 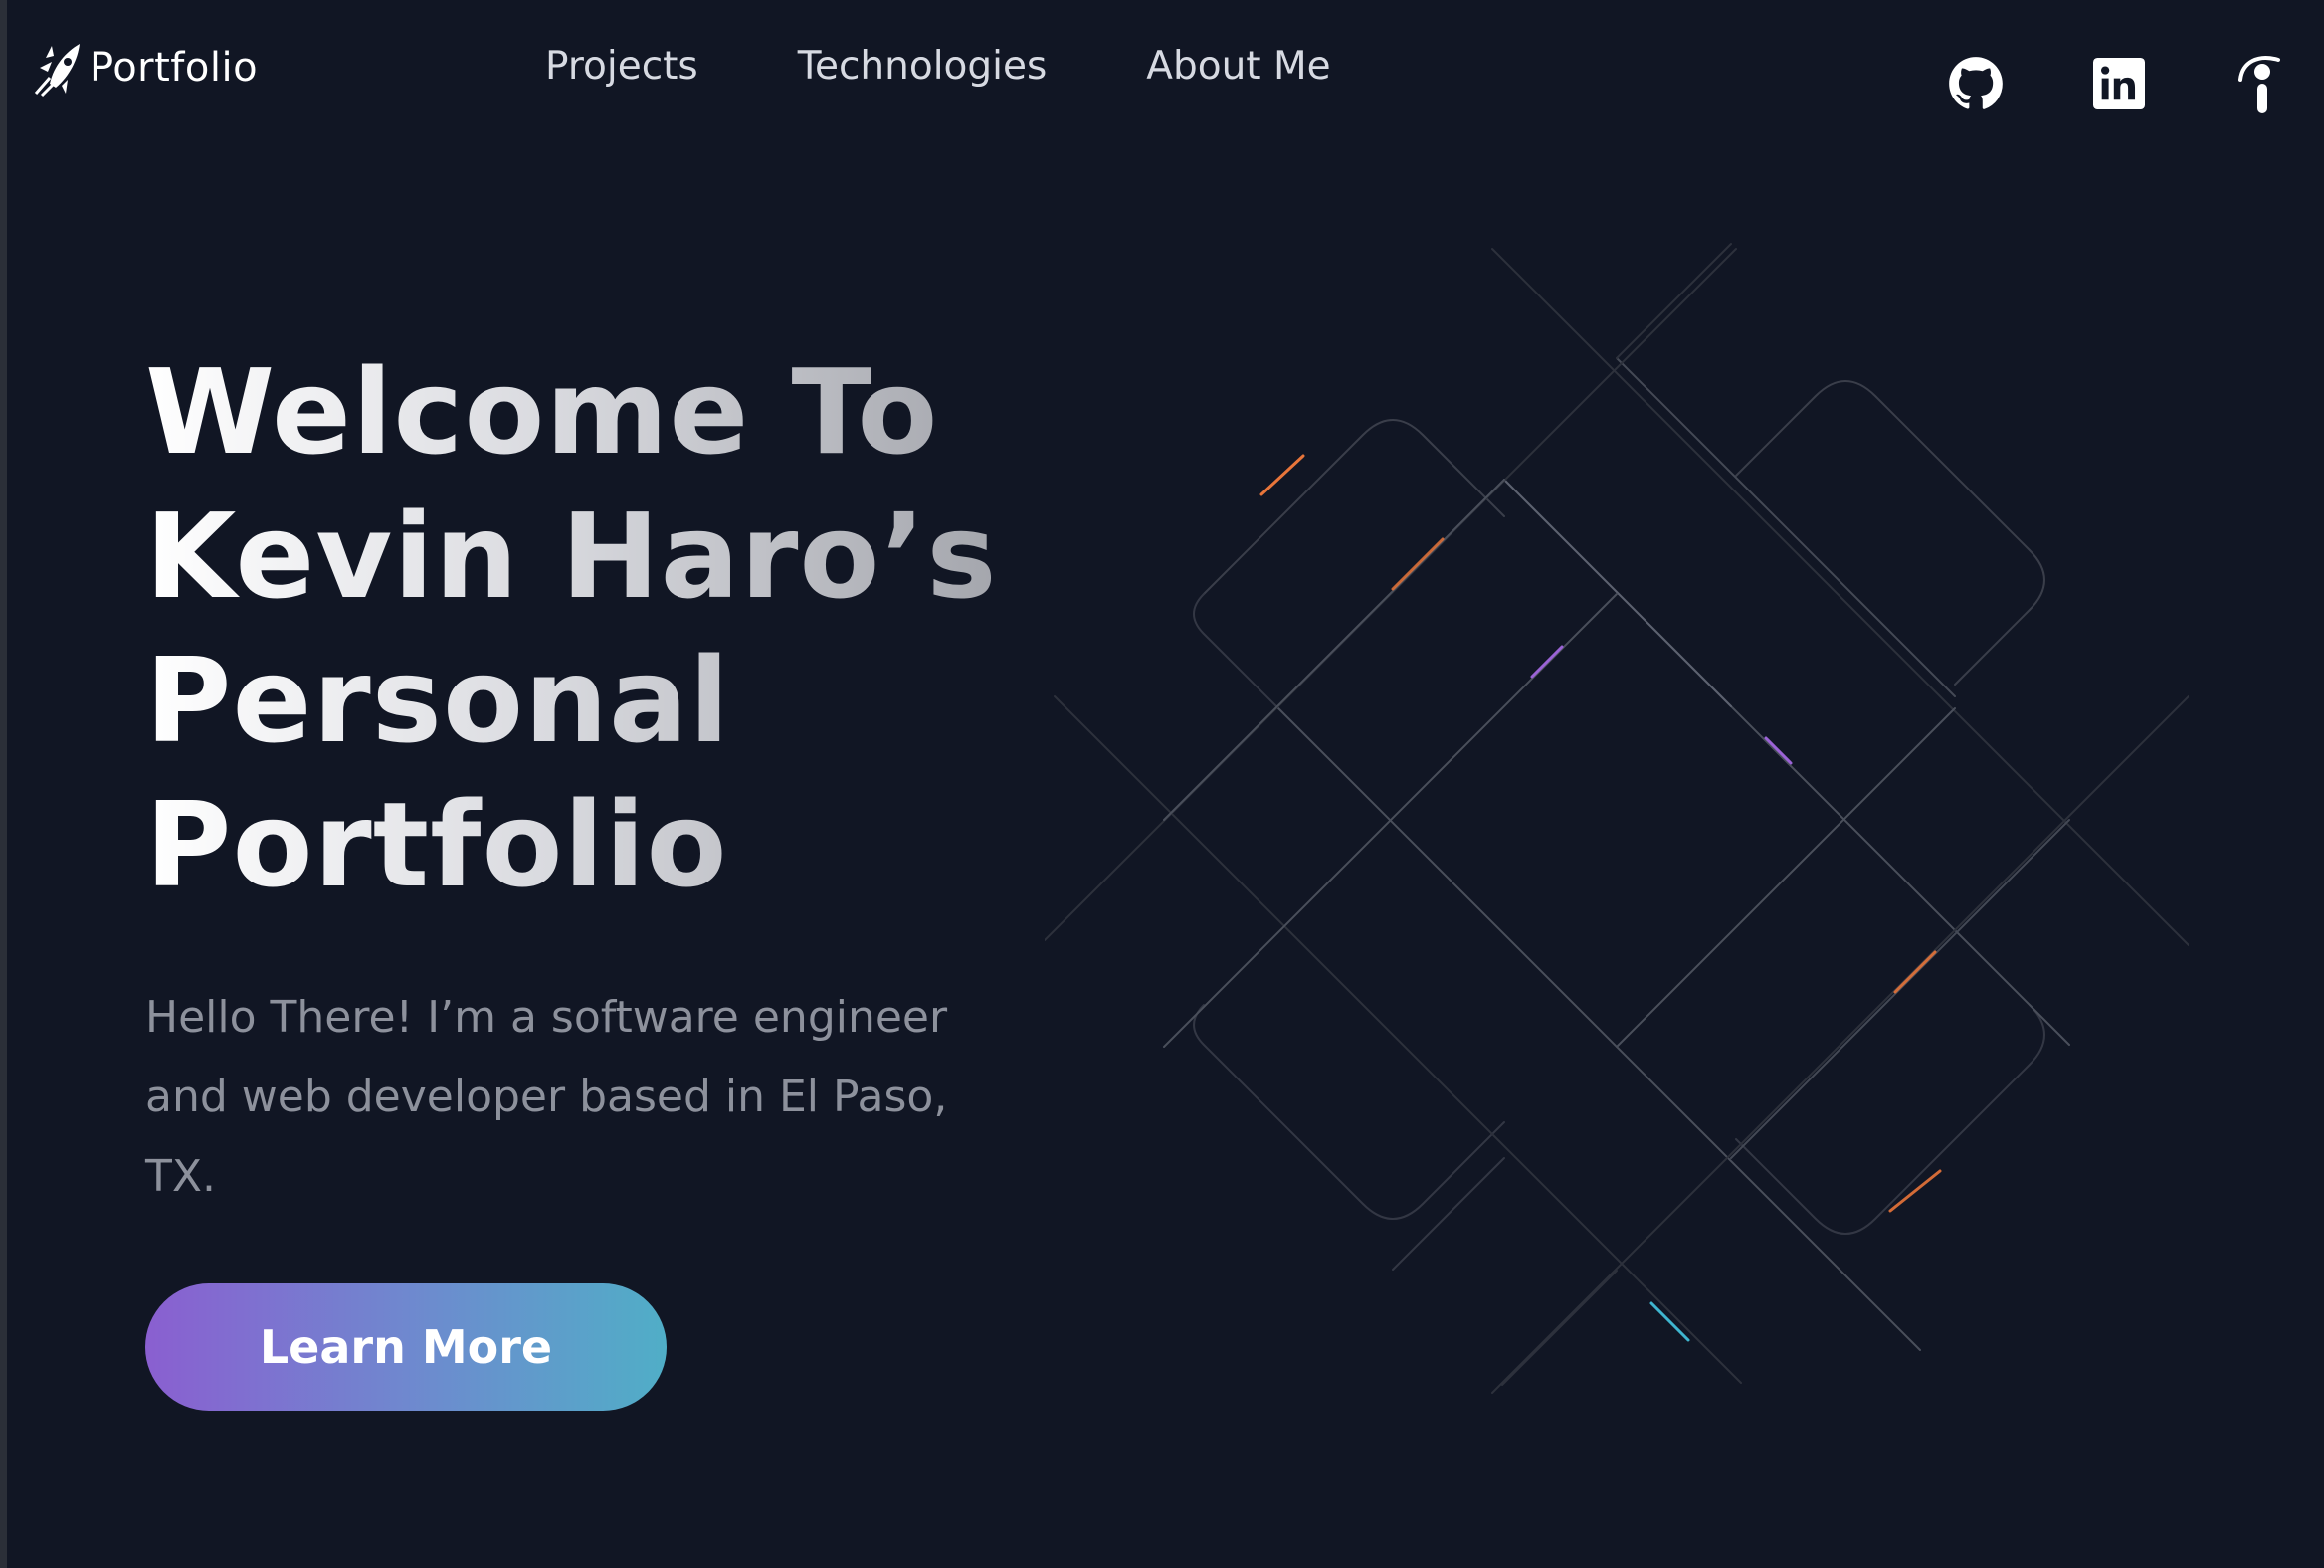 I want to click on nav-projects: Projects, so click(x=621, y=66).